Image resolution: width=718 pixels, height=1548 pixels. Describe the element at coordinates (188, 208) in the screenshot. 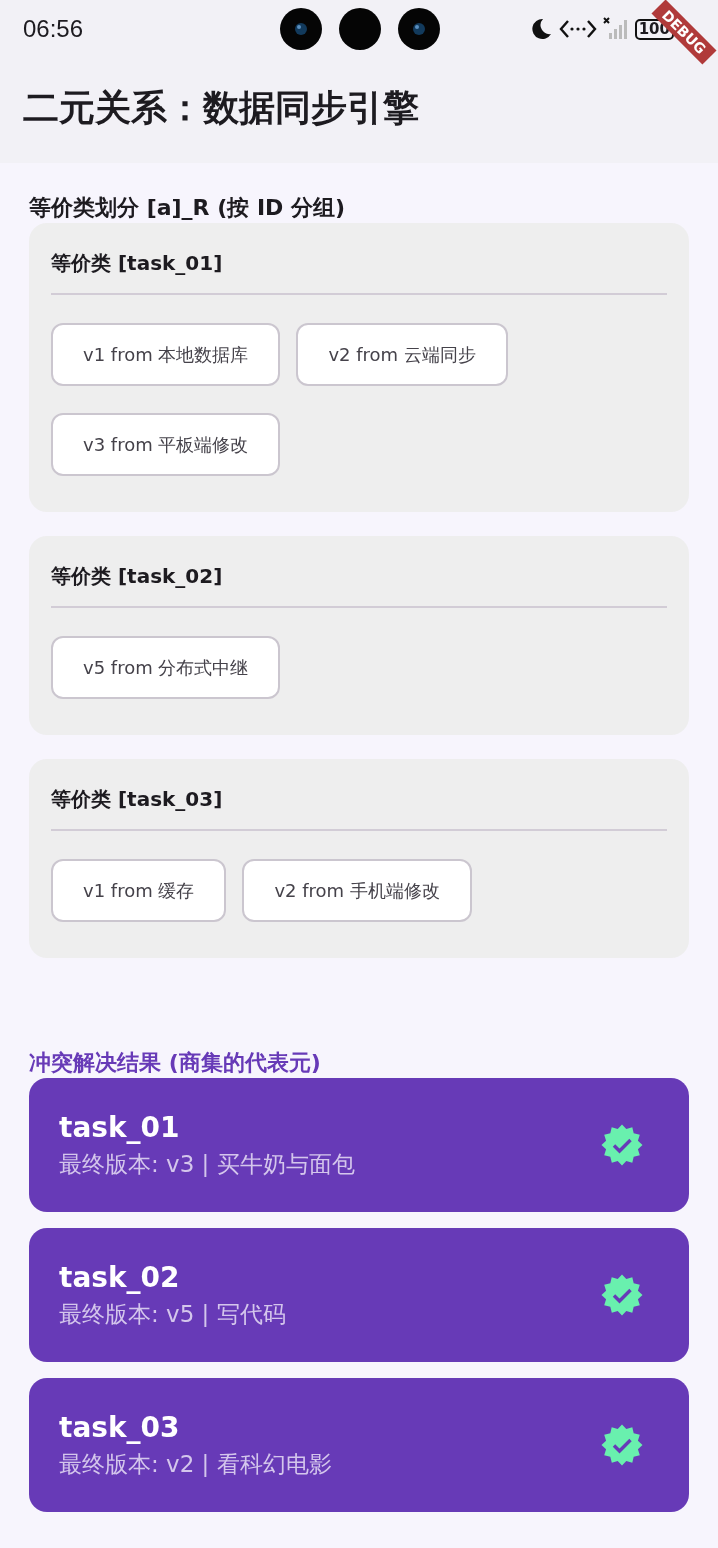

I see `section-title: 等价类划分 [a]_R (按 ID 分组)` at that location.